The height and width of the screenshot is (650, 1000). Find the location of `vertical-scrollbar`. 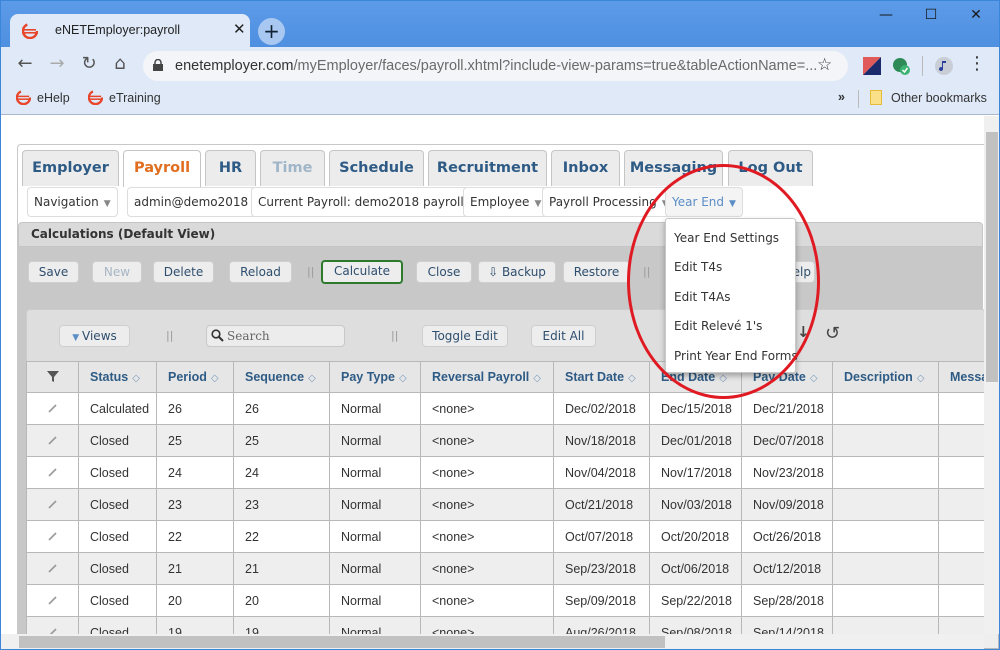

vertical-scrollbar is located at coordinates (991, 375).